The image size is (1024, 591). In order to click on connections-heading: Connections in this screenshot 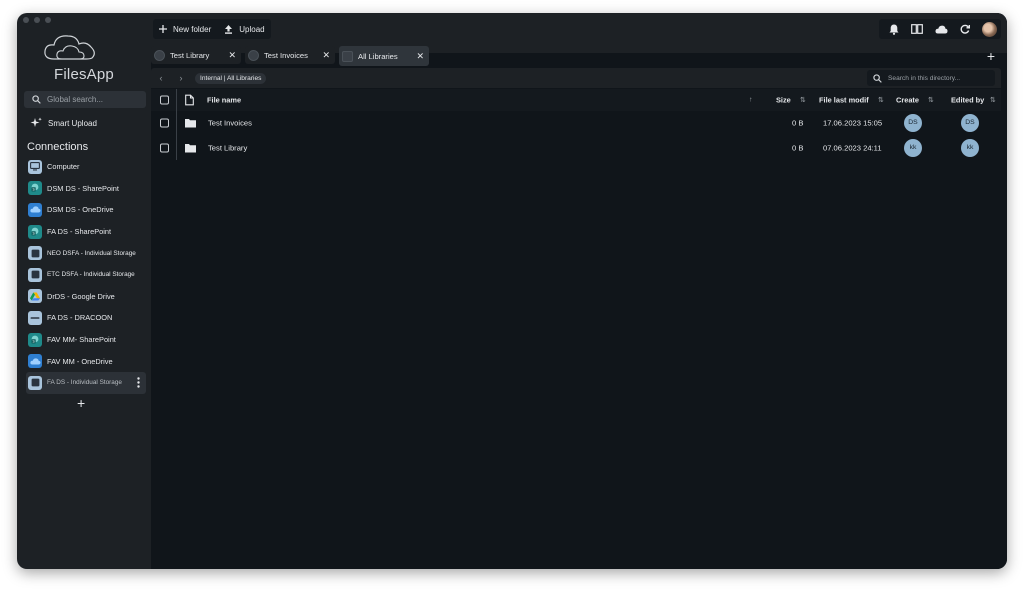, I will do `click(58, 147)`.